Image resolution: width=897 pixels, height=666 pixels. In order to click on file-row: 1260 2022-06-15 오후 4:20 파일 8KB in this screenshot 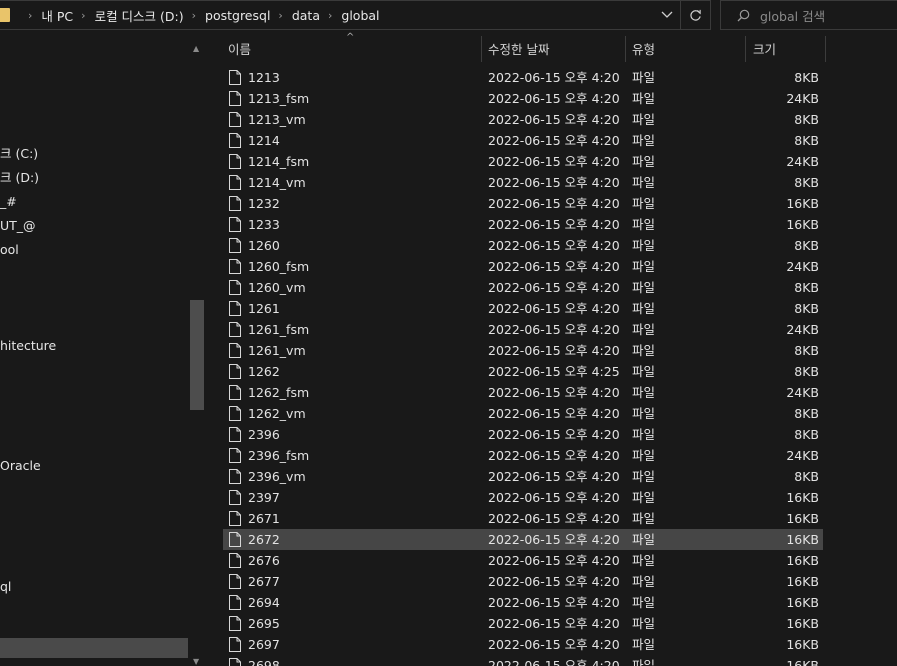, I will do `click(523, 245)`.